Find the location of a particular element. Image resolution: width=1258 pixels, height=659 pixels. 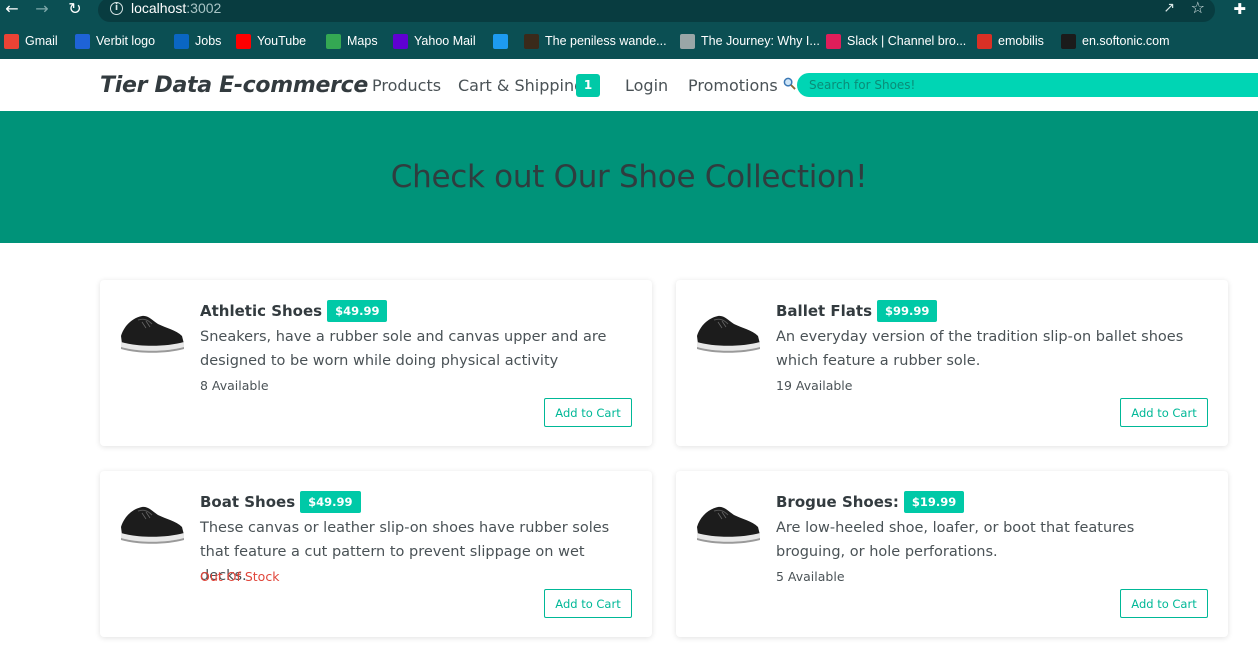

bookmark-item: Jobs is located at coordinates (197, 41).